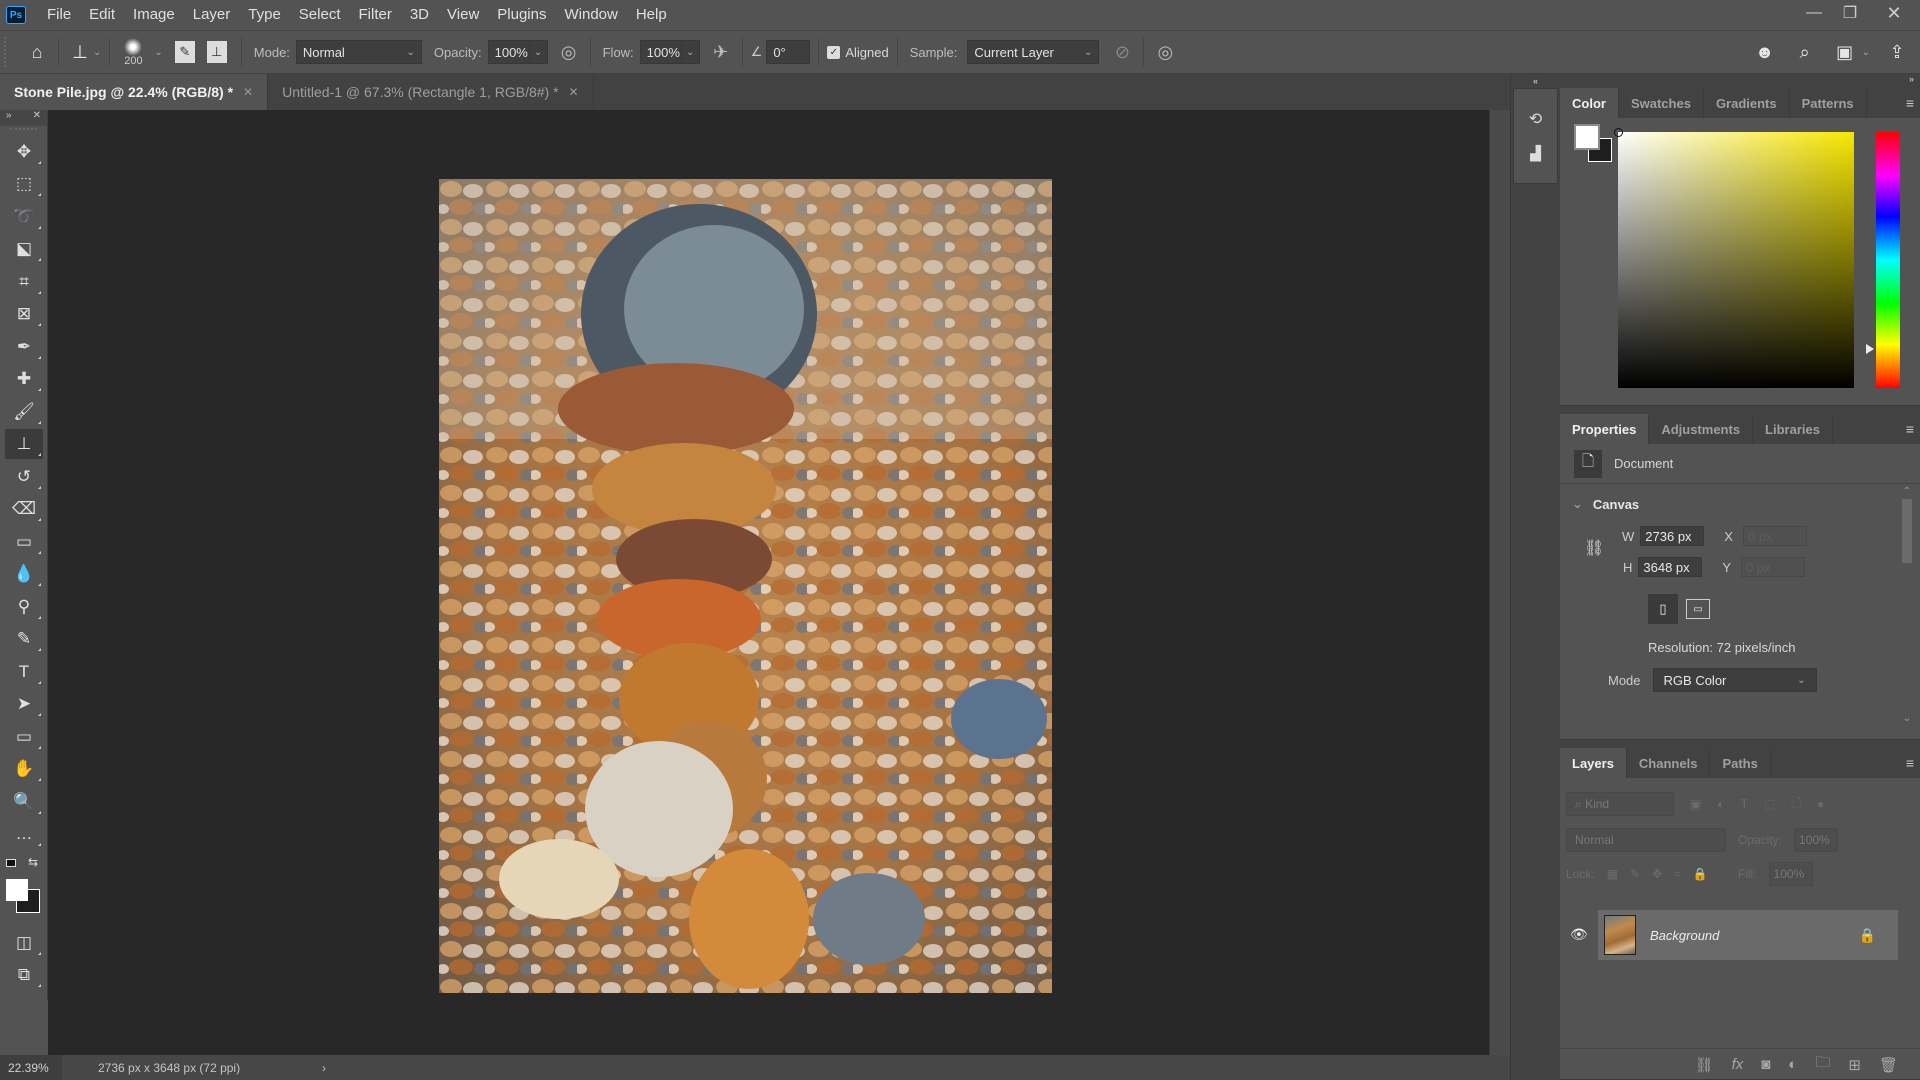 This screenshot has width=1920, height=1080. What do you see at coordinates (24, 282) in the screenshot?
I see `crop-tool: ⌗` at bounding box center [24, 282].